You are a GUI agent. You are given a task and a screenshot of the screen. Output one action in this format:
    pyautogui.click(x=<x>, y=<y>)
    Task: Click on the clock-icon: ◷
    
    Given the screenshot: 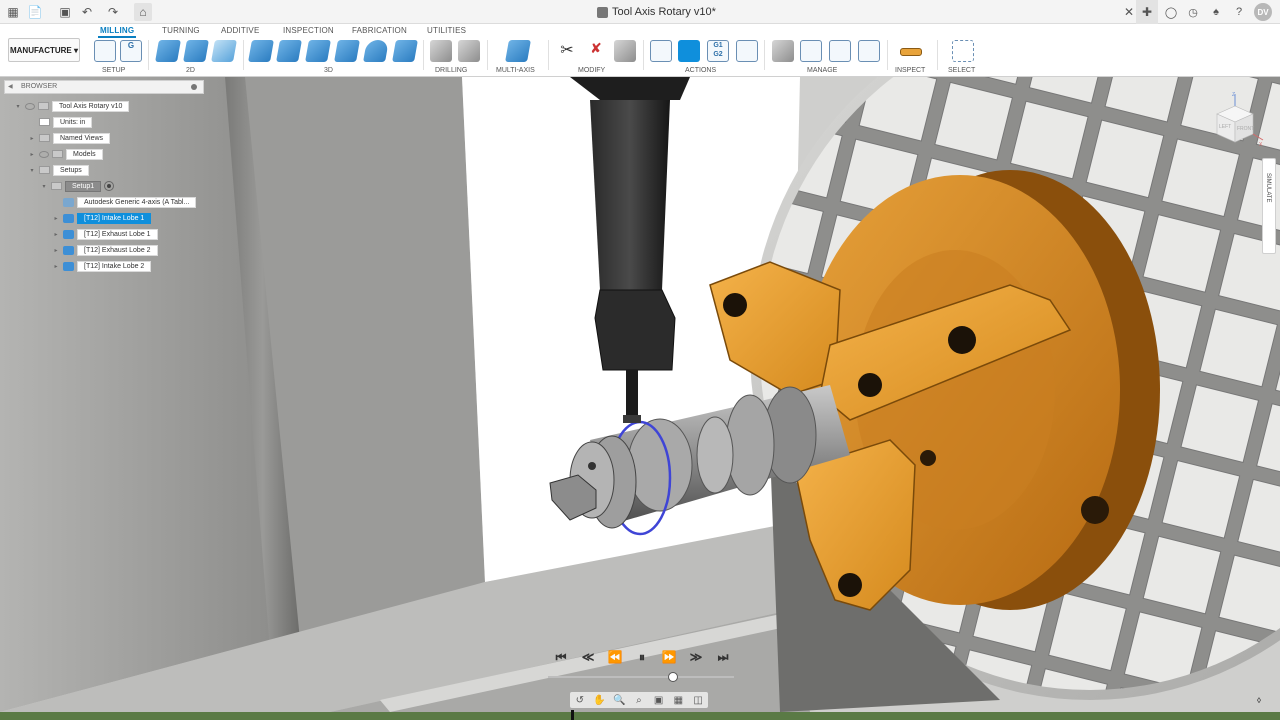 What is the action you would take?
    pyautogui.click(x=1193, y=12)
    